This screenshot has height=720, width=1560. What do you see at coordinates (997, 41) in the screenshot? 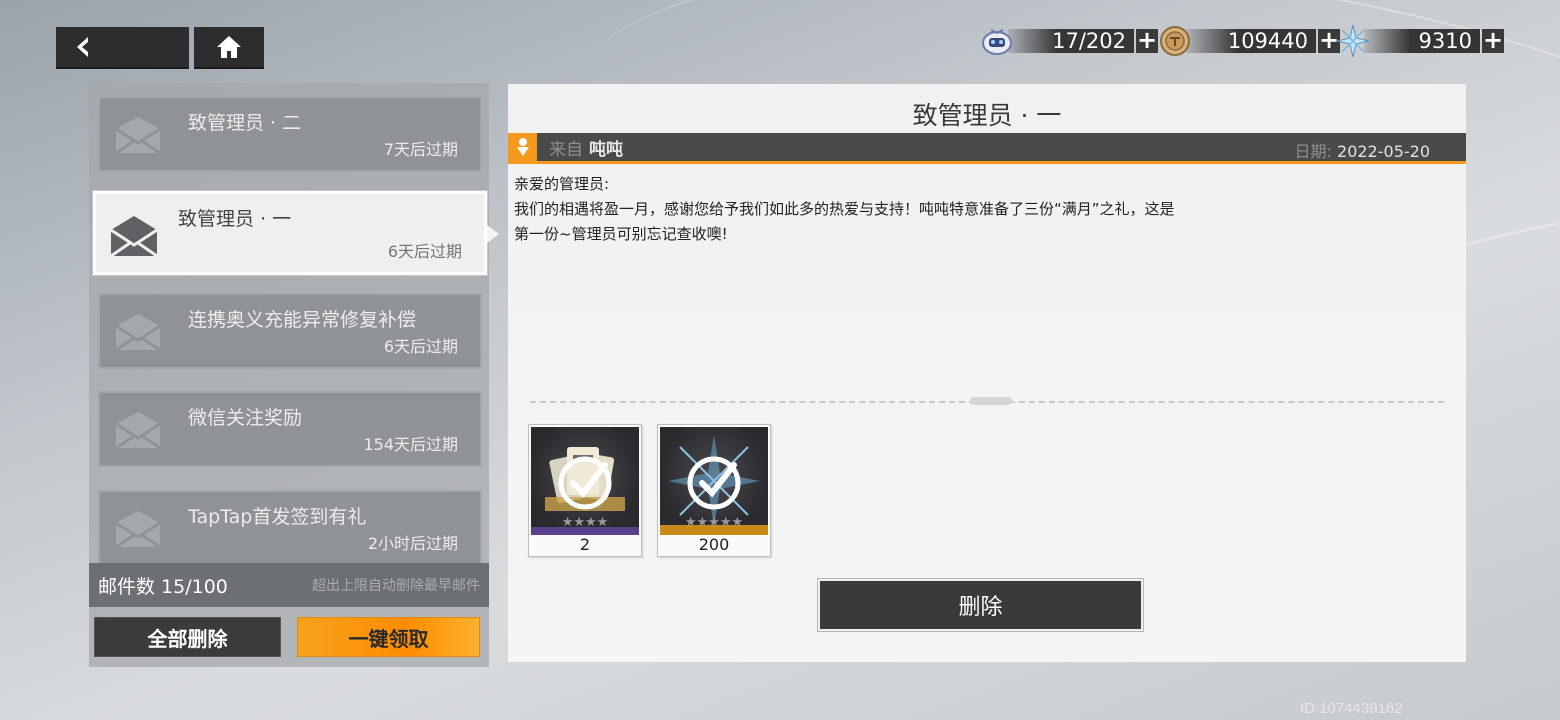
I see `stamina-robot-icon` at bounding box center [997, 41].